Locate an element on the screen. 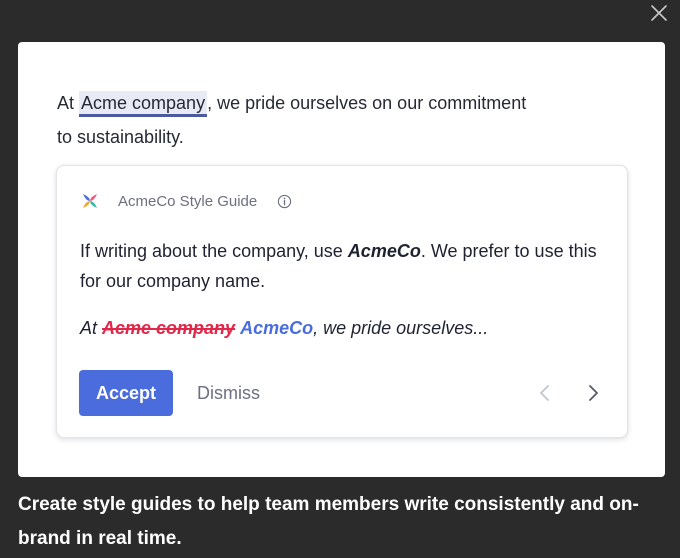  close-icon is located at coordinates (659, 13).